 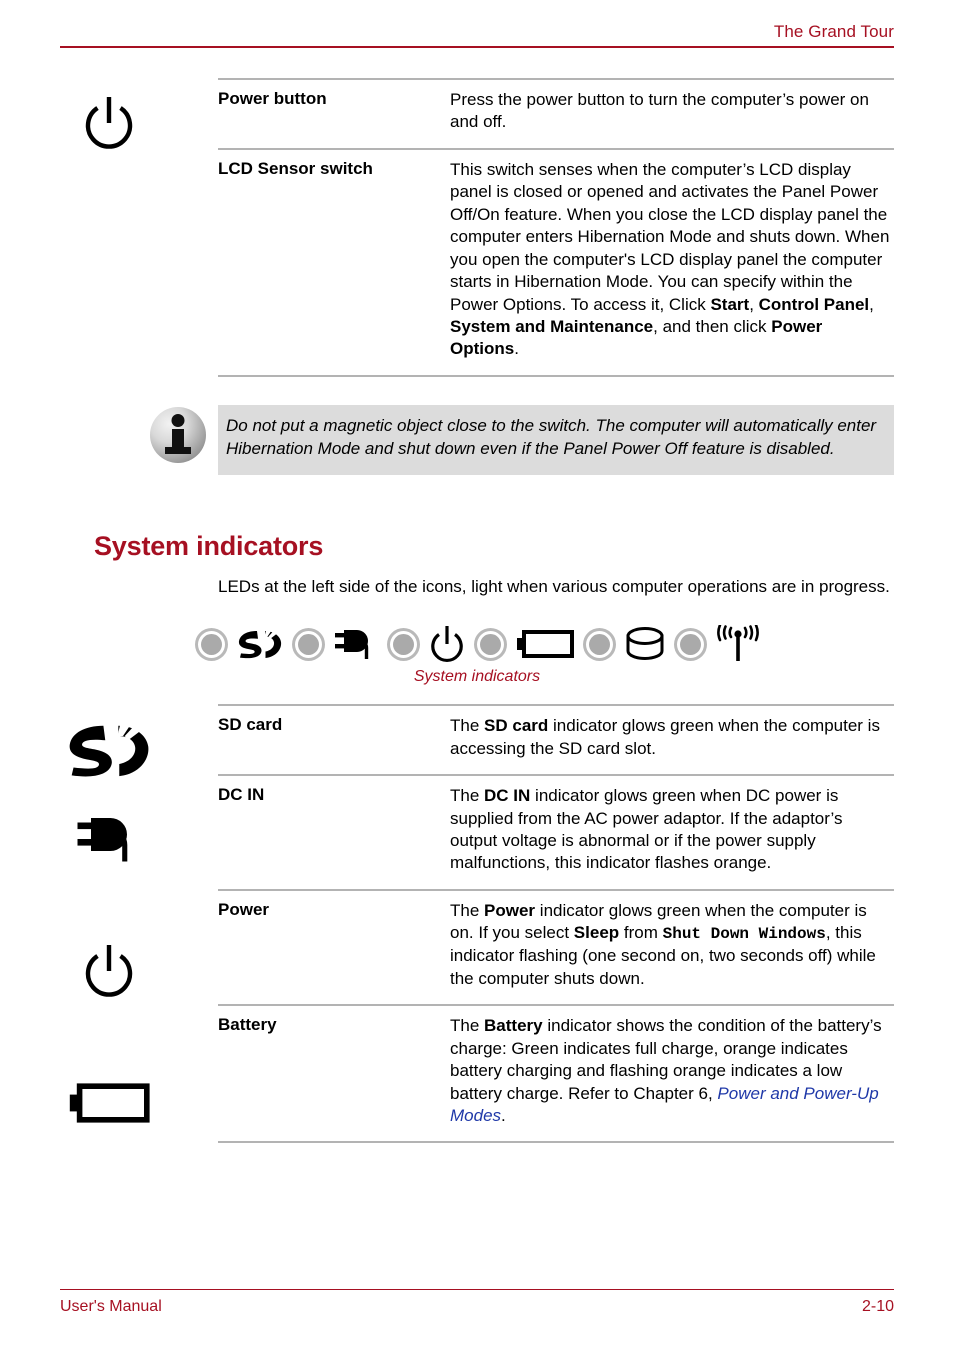 I want to click on row-term: Power button, so click(x=334, y=113).